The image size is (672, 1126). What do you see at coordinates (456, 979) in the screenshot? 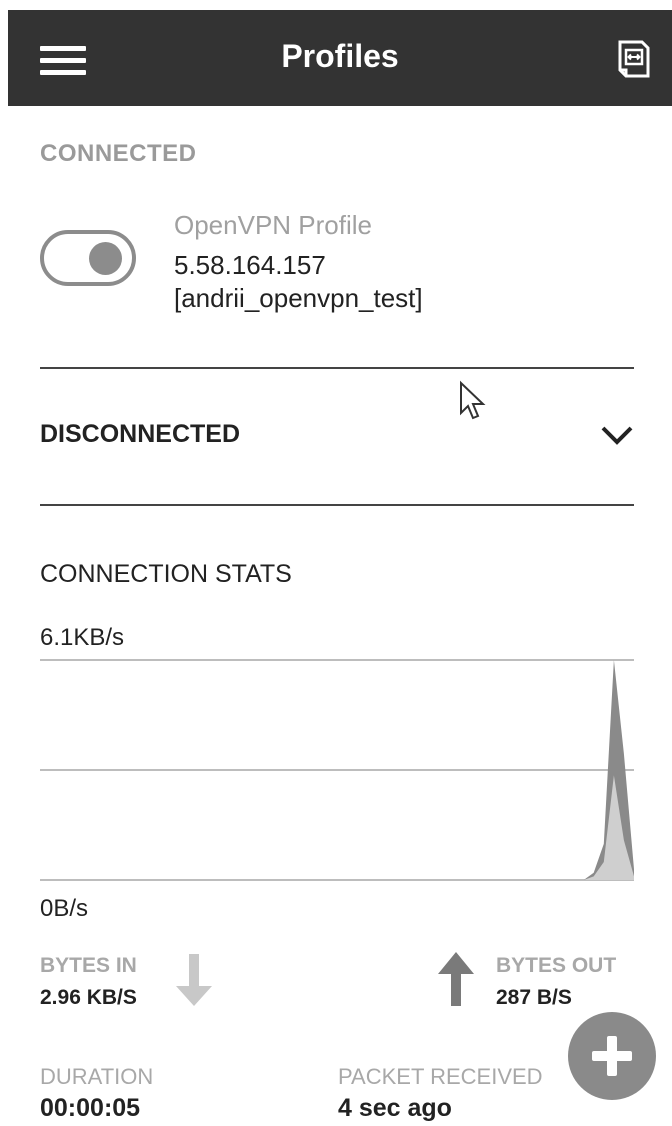
I see `arrow-up-icon` at bounding box center [456, 979].